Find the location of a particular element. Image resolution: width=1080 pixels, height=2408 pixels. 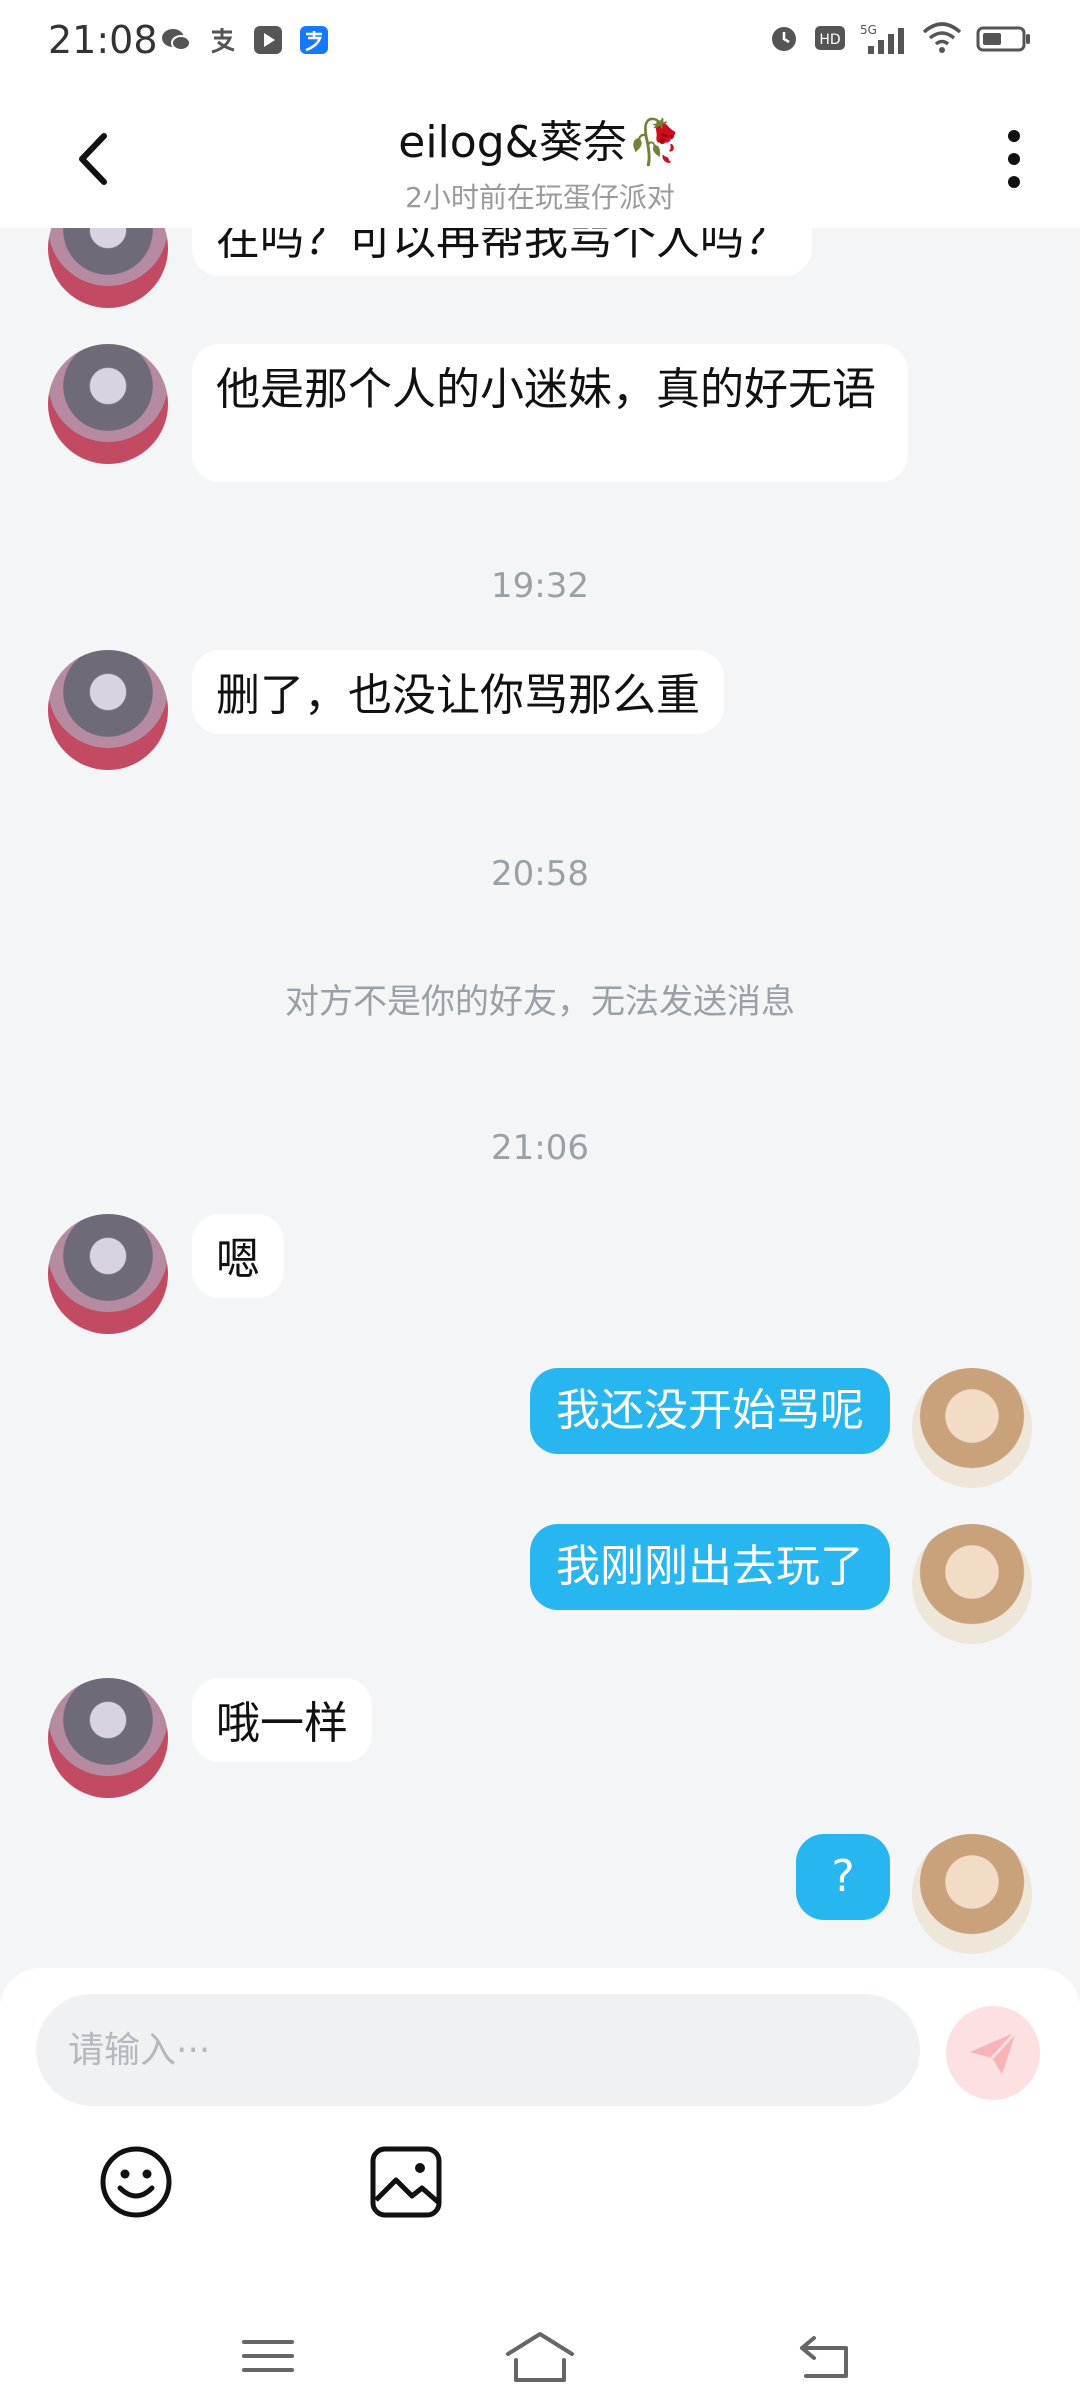

message-input is located at coordinates (478, 2050).